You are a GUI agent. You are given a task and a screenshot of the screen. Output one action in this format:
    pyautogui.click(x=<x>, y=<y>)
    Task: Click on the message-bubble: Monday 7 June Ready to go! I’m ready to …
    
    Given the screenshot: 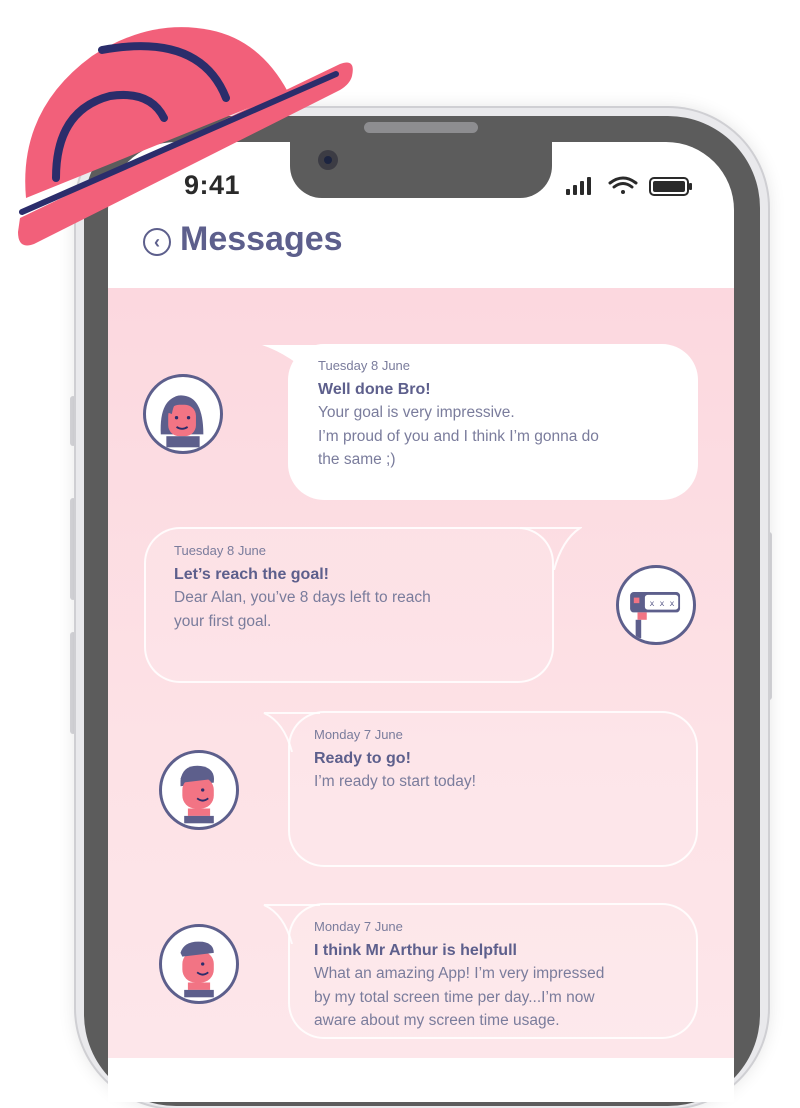 What is the action you would take?
    pyautogui.click(x=493, y=789)
    